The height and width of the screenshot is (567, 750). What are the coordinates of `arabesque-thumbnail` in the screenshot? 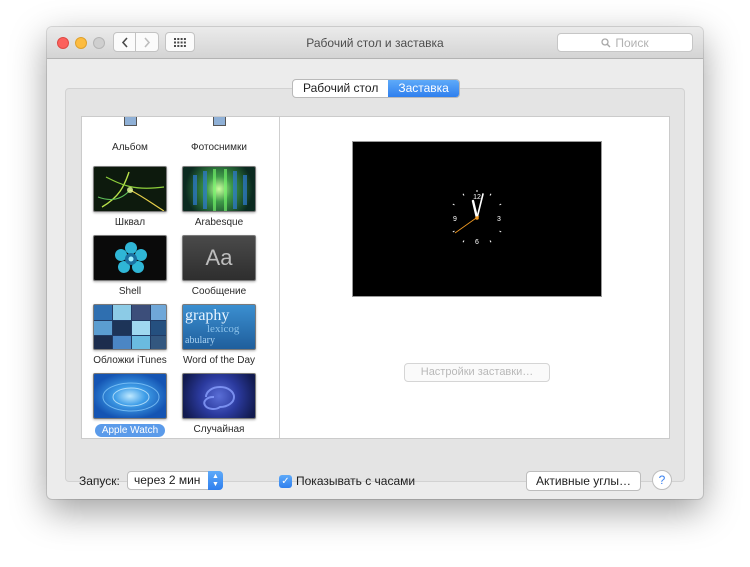 It's located at (219, 189).